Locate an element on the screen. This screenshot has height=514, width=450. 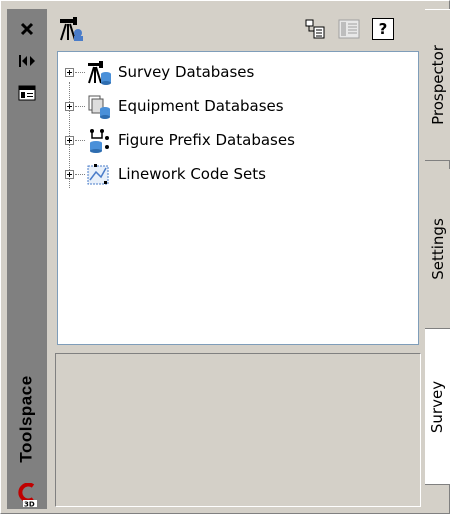
tab-label: Settings is located at coordinates (437, 248).